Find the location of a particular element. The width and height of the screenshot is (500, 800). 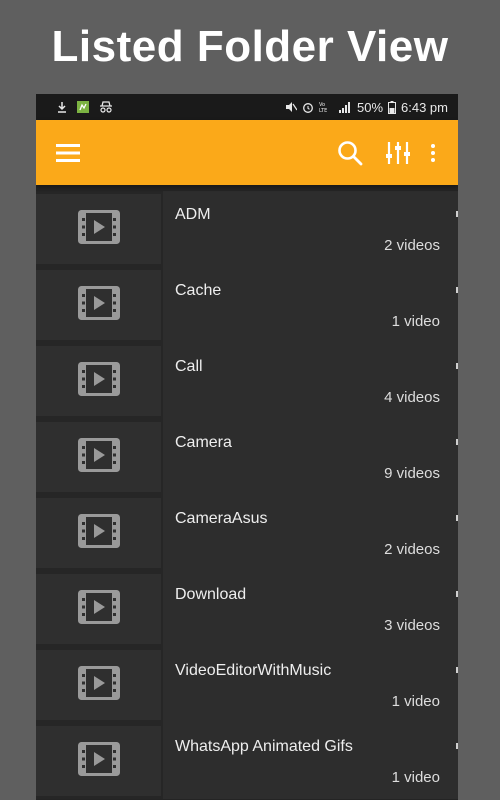

battery-percent: 50% is located at coordinates (370, 107).